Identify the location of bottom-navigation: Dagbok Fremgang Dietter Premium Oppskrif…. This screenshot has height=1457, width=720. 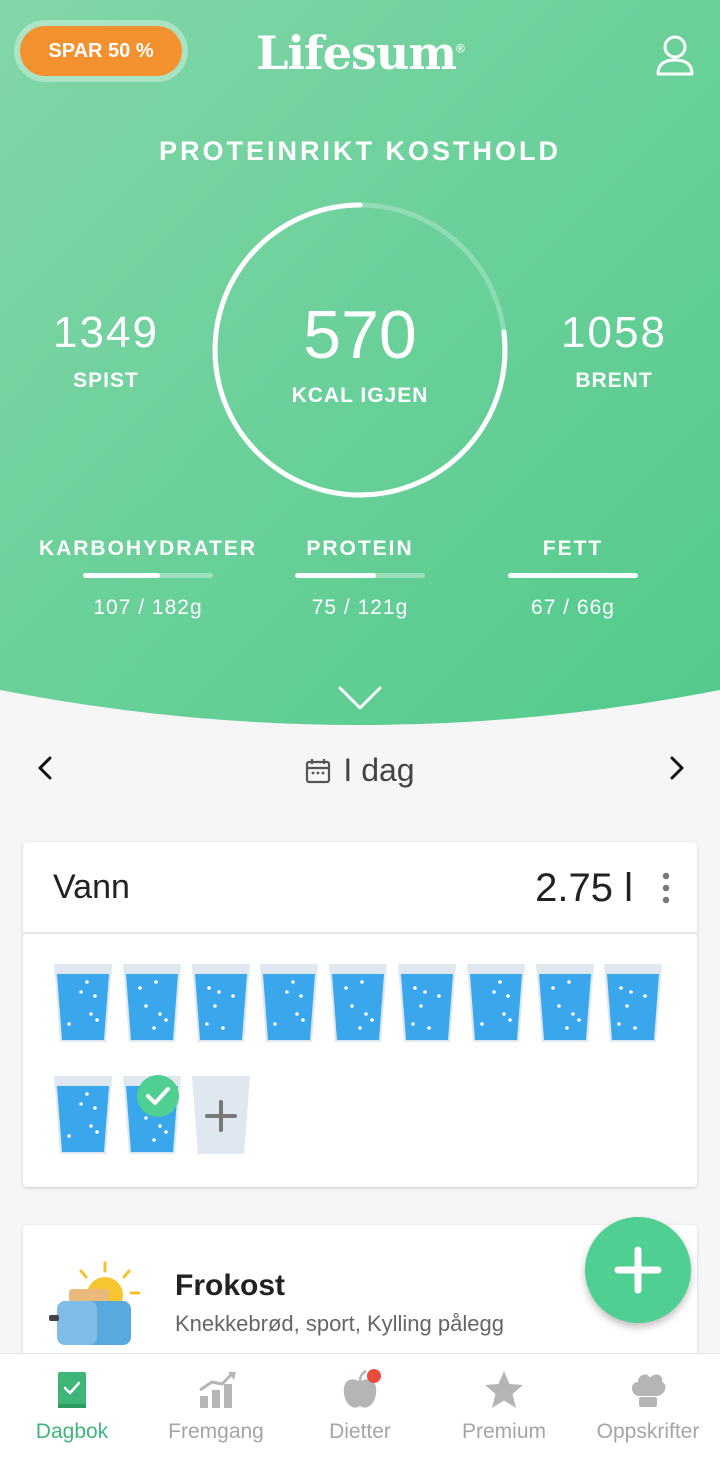
(360, 1405).